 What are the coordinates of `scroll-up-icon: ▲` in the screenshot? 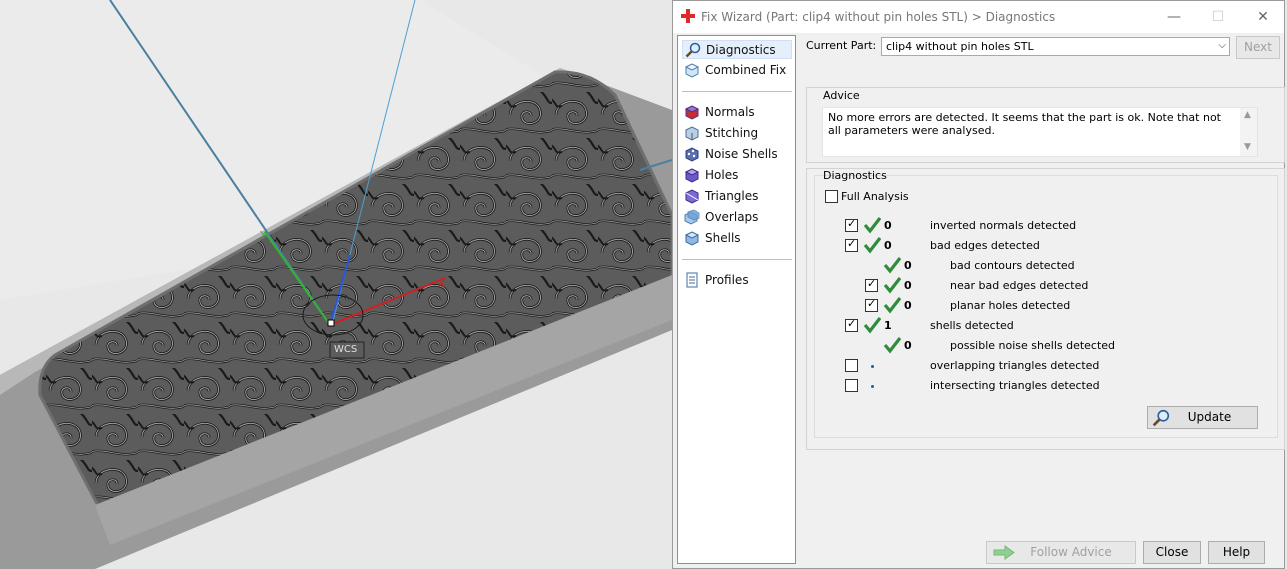 It's located at (1247, 115).